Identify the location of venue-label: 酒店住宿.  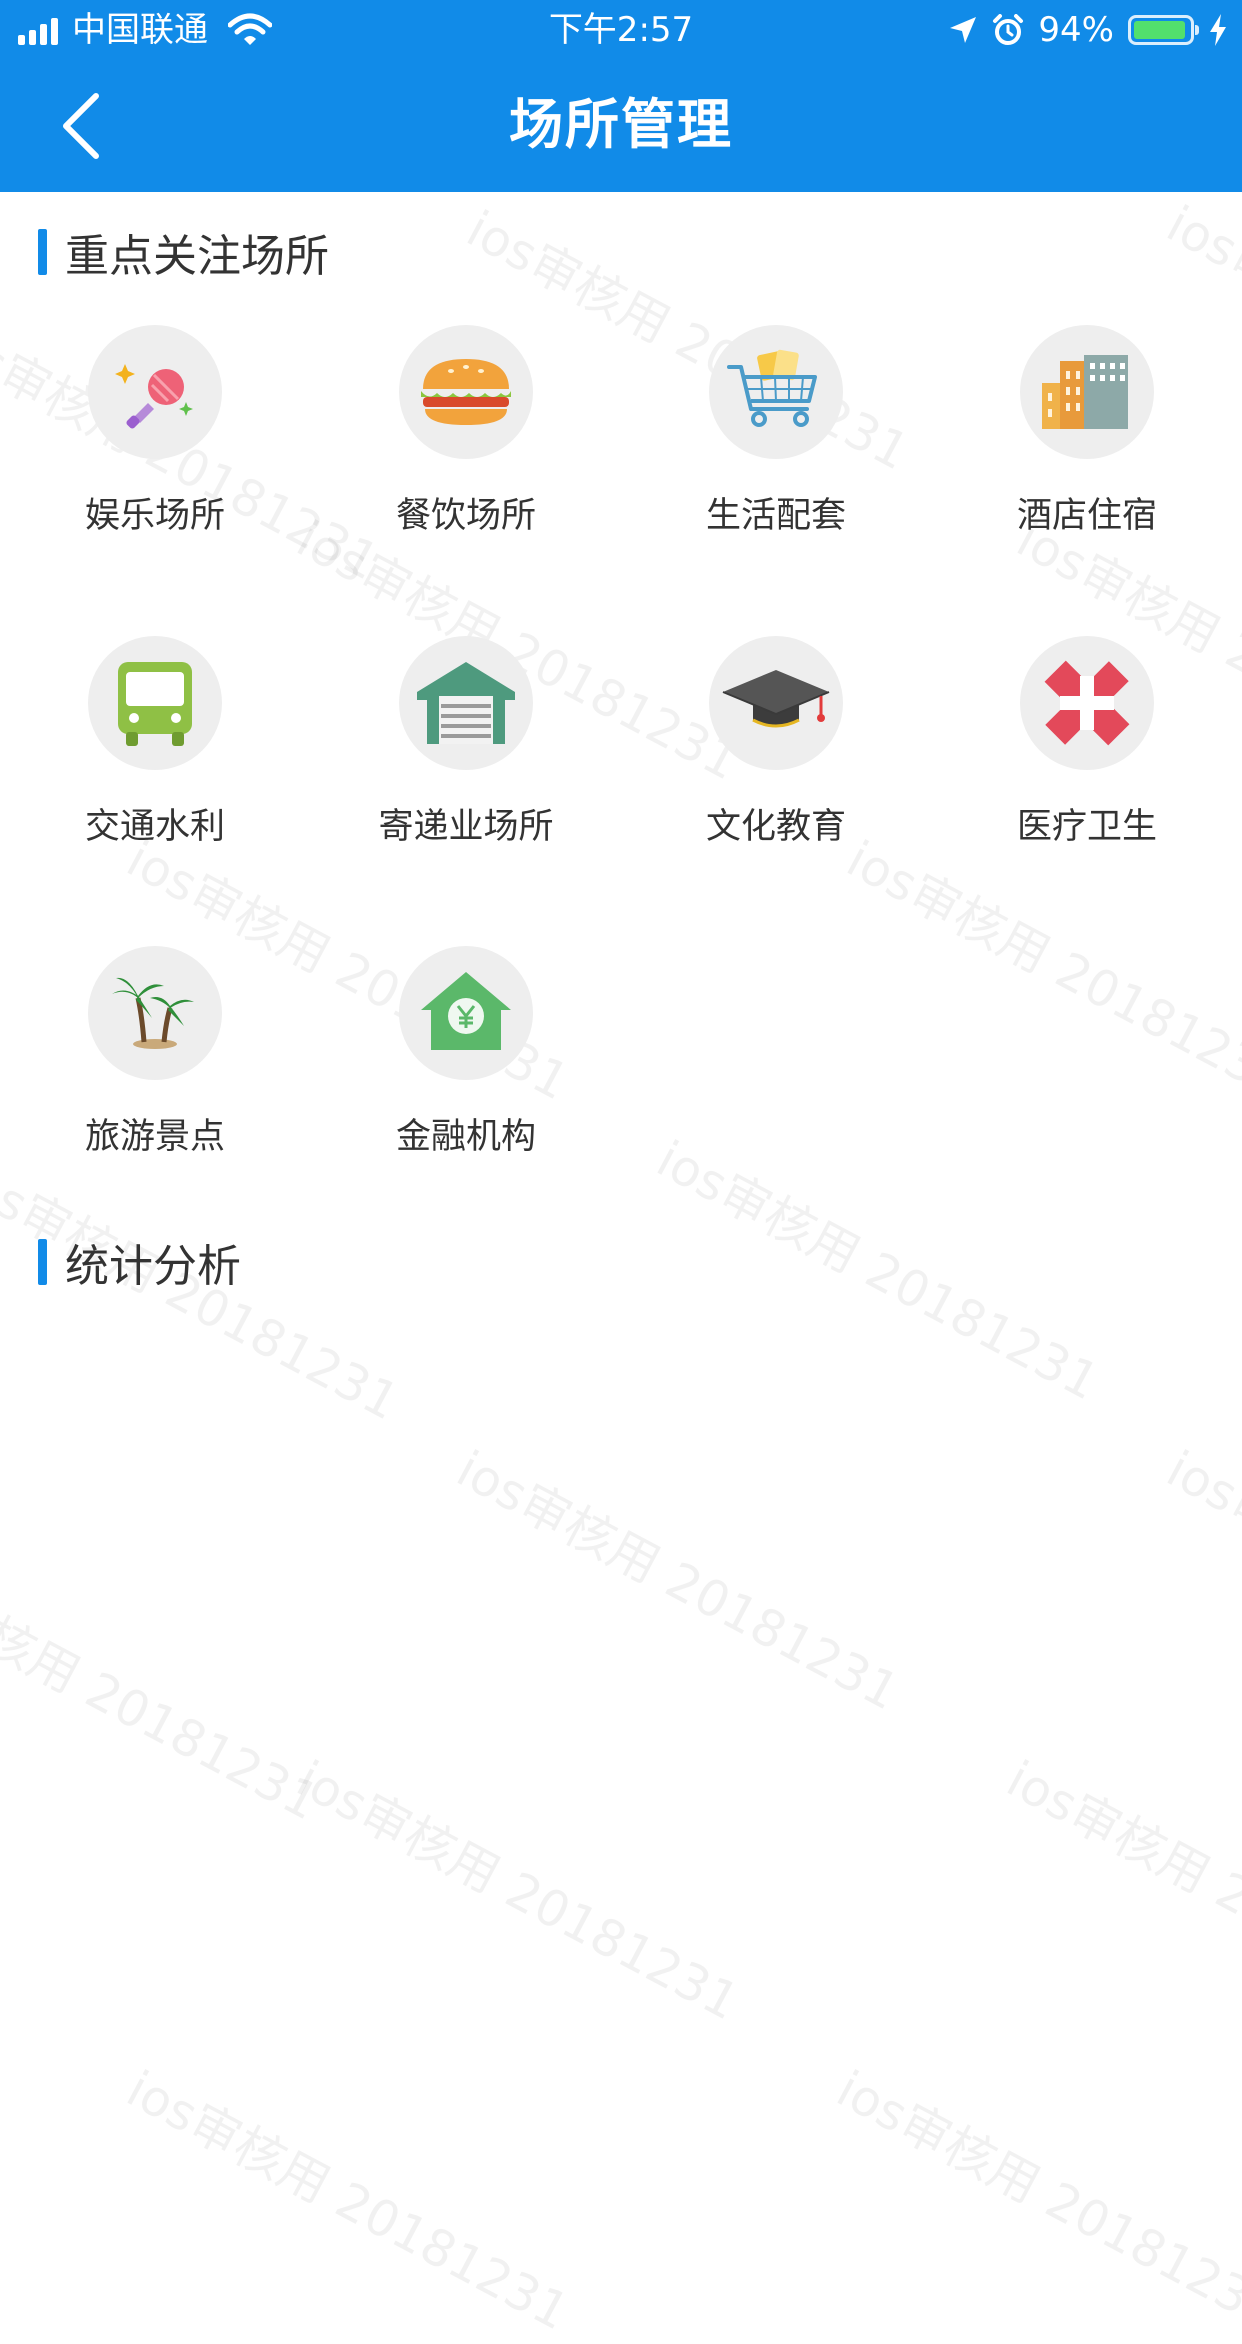
(1086, 516).